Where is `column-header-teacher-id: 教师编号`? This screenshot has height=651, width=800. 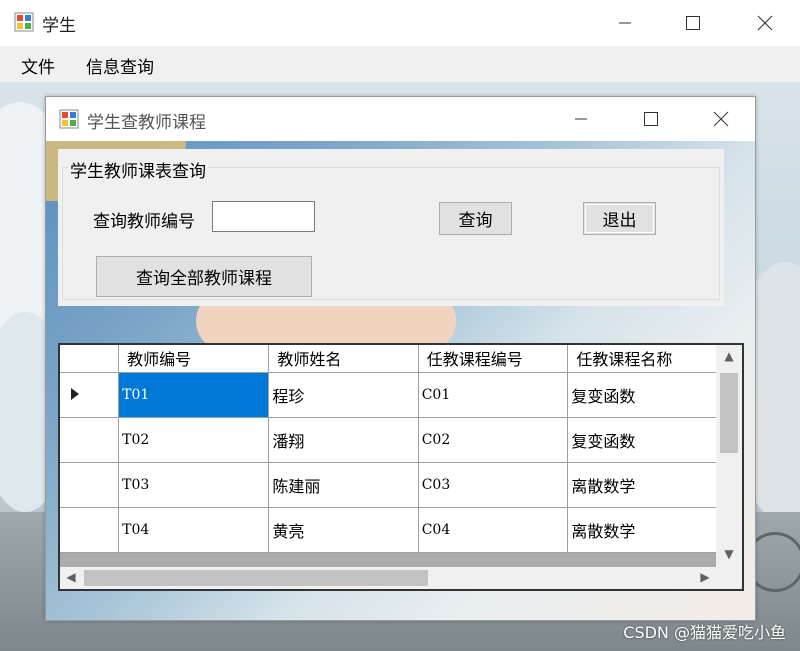
column-header-teacher-id: 教师编号 is located at coordinates (194, 359).